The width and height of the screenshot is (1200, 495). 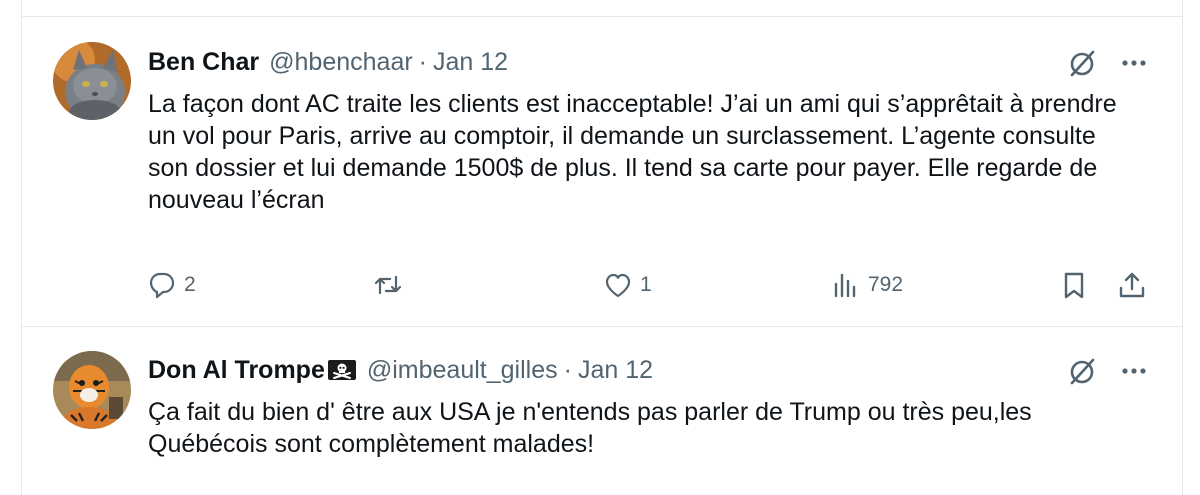 I want to click on user-handle: @hbenchaar, so click(x=341, y=62).